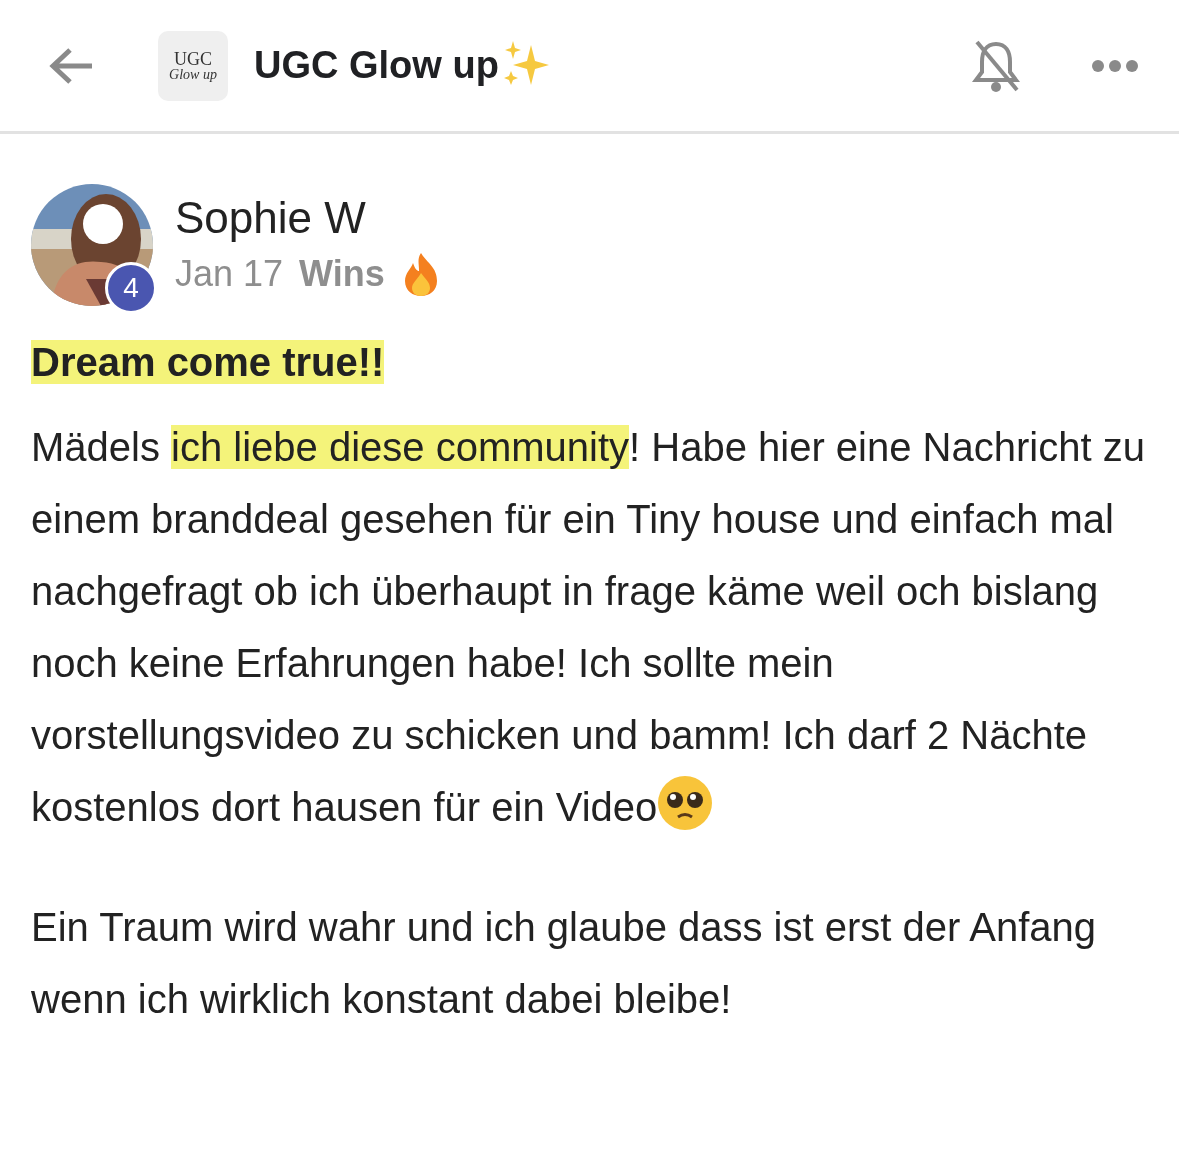  Describe the element at coordinates (564, 963) in the screenshot. I see `post-paragraph: Ein Traum wird wahr und ich glaube dass ist erst der Anfang wenn ich wirklich konstant dabei bleibe!` at that location.